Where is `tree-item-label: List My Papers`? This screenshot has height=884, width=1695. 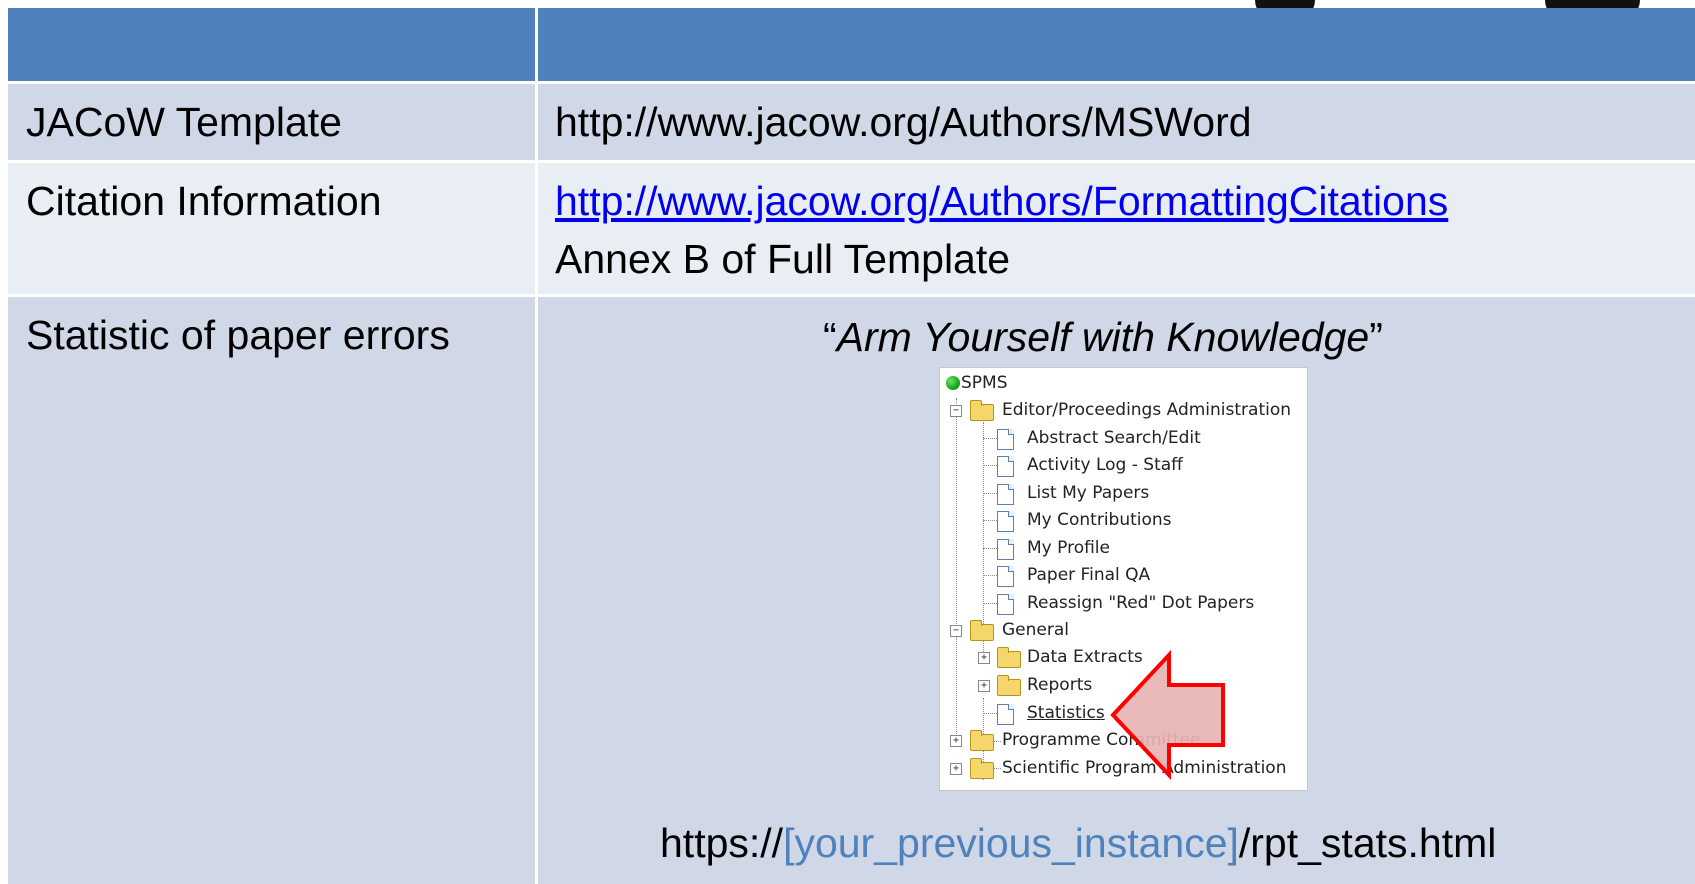
tree-item-label: List My Papers is located at coordinates (1088, 493).